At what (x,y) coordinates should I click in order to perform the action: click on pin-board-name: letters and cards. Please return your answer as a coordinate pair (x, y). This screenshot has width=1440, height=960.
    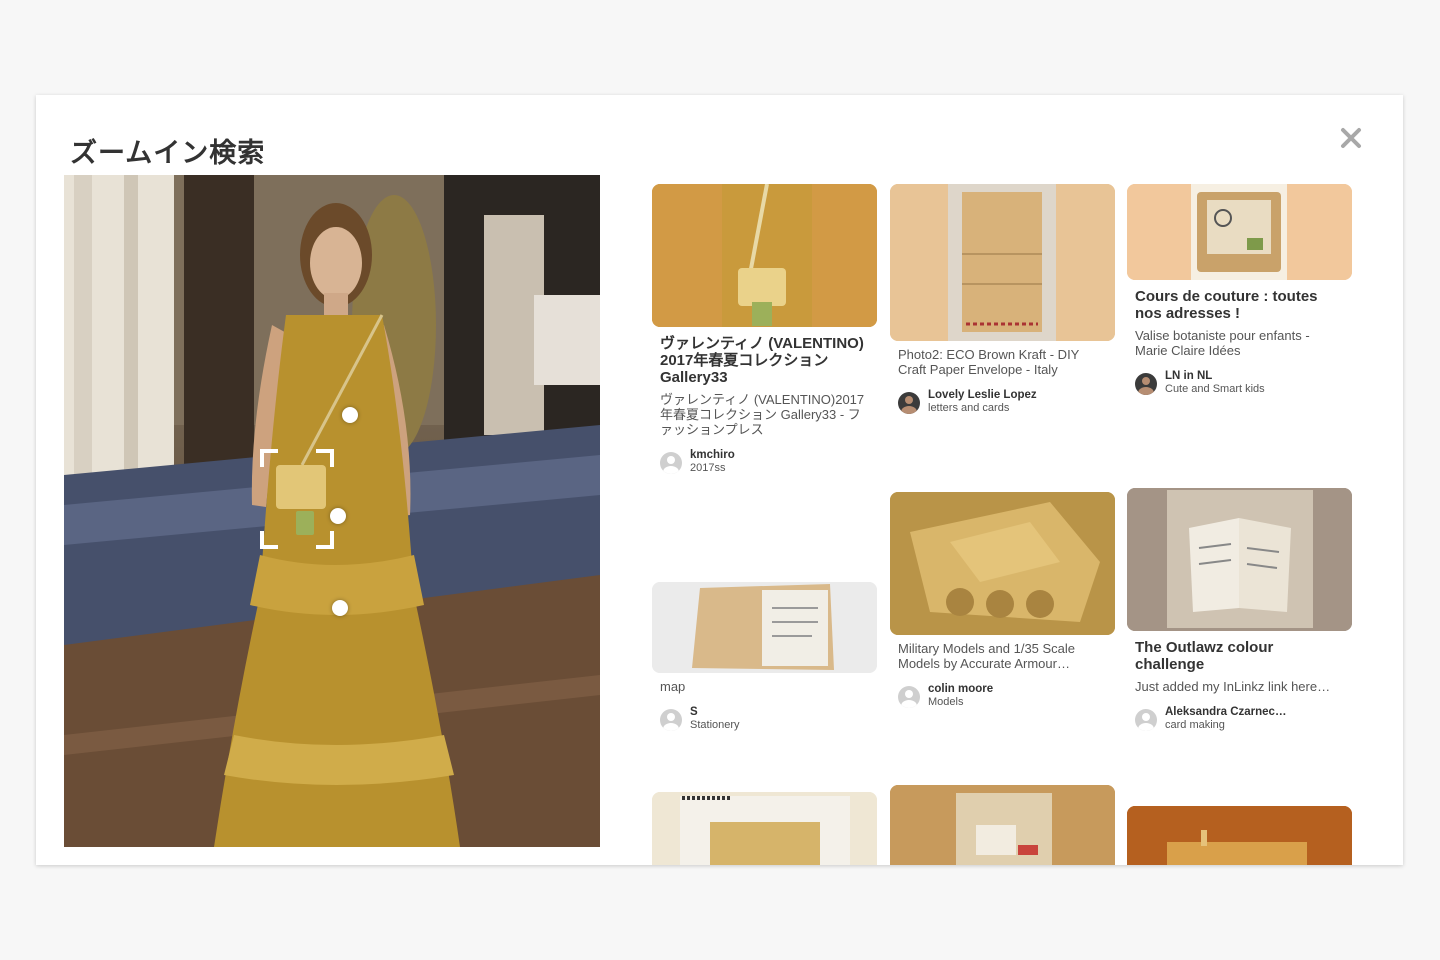
    Looking at the image, I should click on (969, 408).